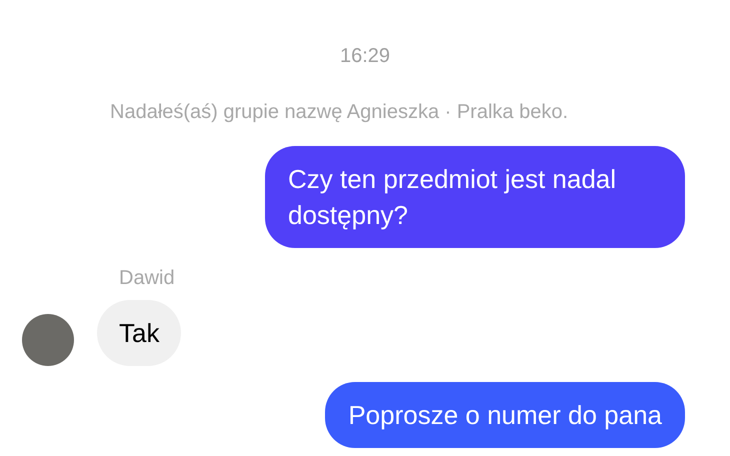  Describe the element at coordinates (365, 56) in the screenshot. I see `timestamp: 16:29` at that location.